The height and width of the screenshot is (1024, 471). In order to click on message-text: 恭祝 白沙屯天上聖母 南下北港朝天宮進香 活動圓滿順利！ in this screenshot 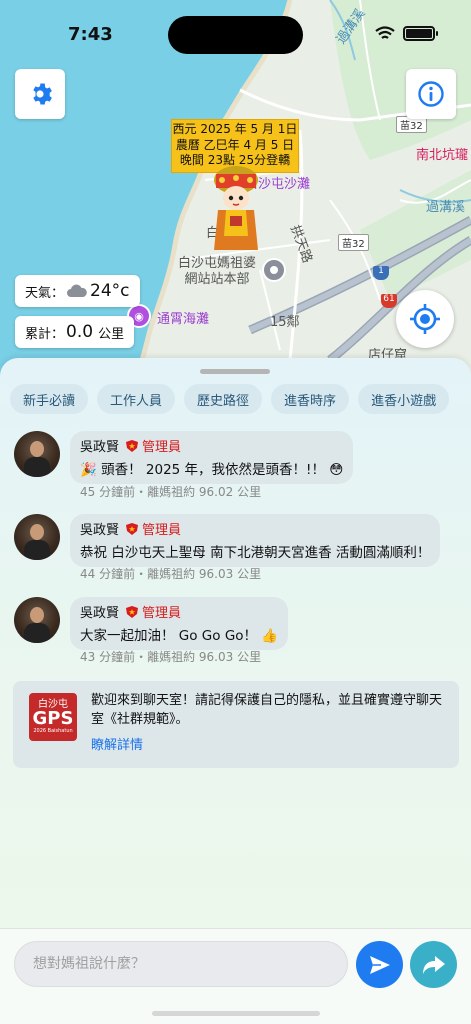, I will do `click(255, 553)`.